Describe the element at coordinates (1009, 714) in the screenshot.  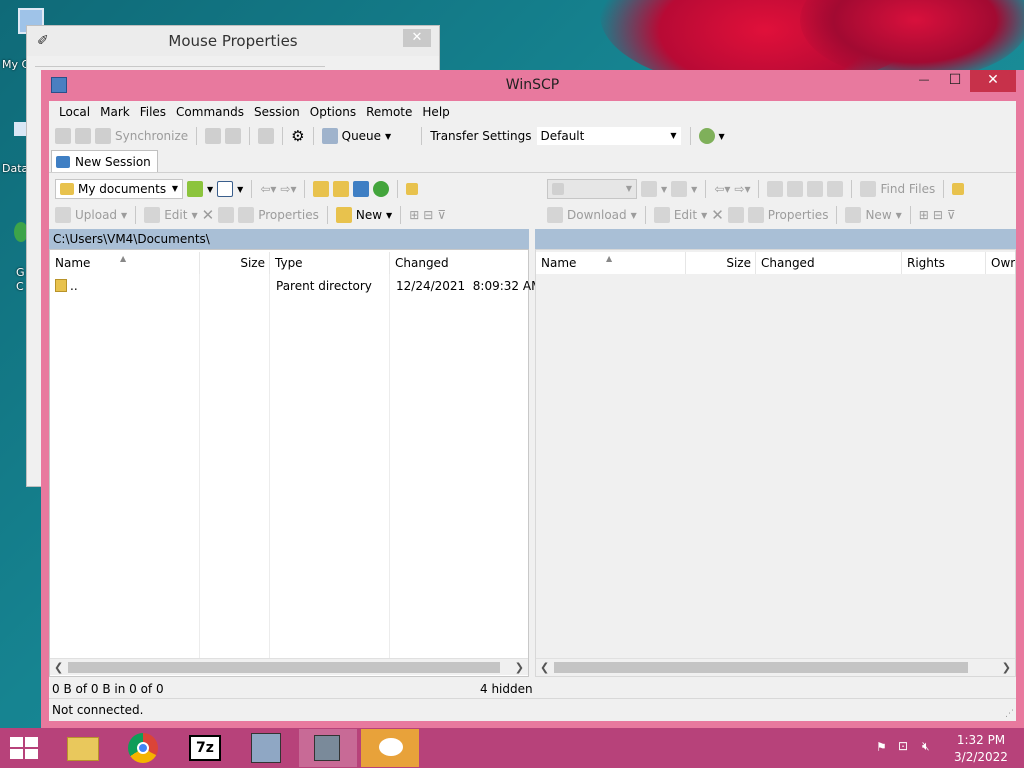
I see `resize-grip-icon: ⋰` at that location.